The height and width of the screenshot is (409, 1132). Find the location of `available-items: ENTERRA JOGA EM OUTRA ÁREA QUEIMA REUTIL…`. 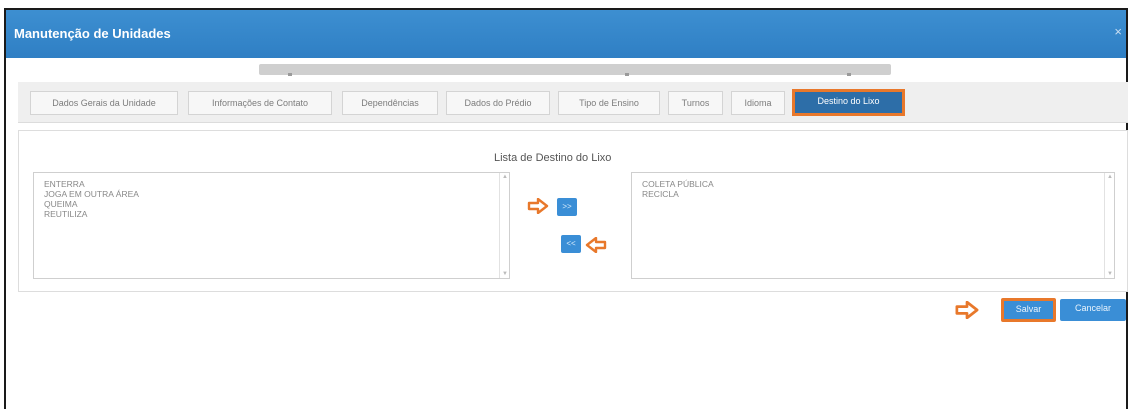

available-items: ENTERRA JOGA EM OUTRA ÁREA QUEIMA REUTIL… is located at coordinates (86, 199).